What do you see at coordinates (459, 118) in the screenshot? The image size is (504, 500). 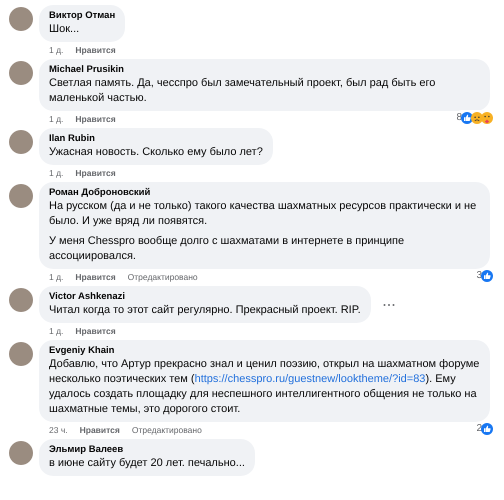 I see `reaction-count: 8` at bounding box center [459, 118].